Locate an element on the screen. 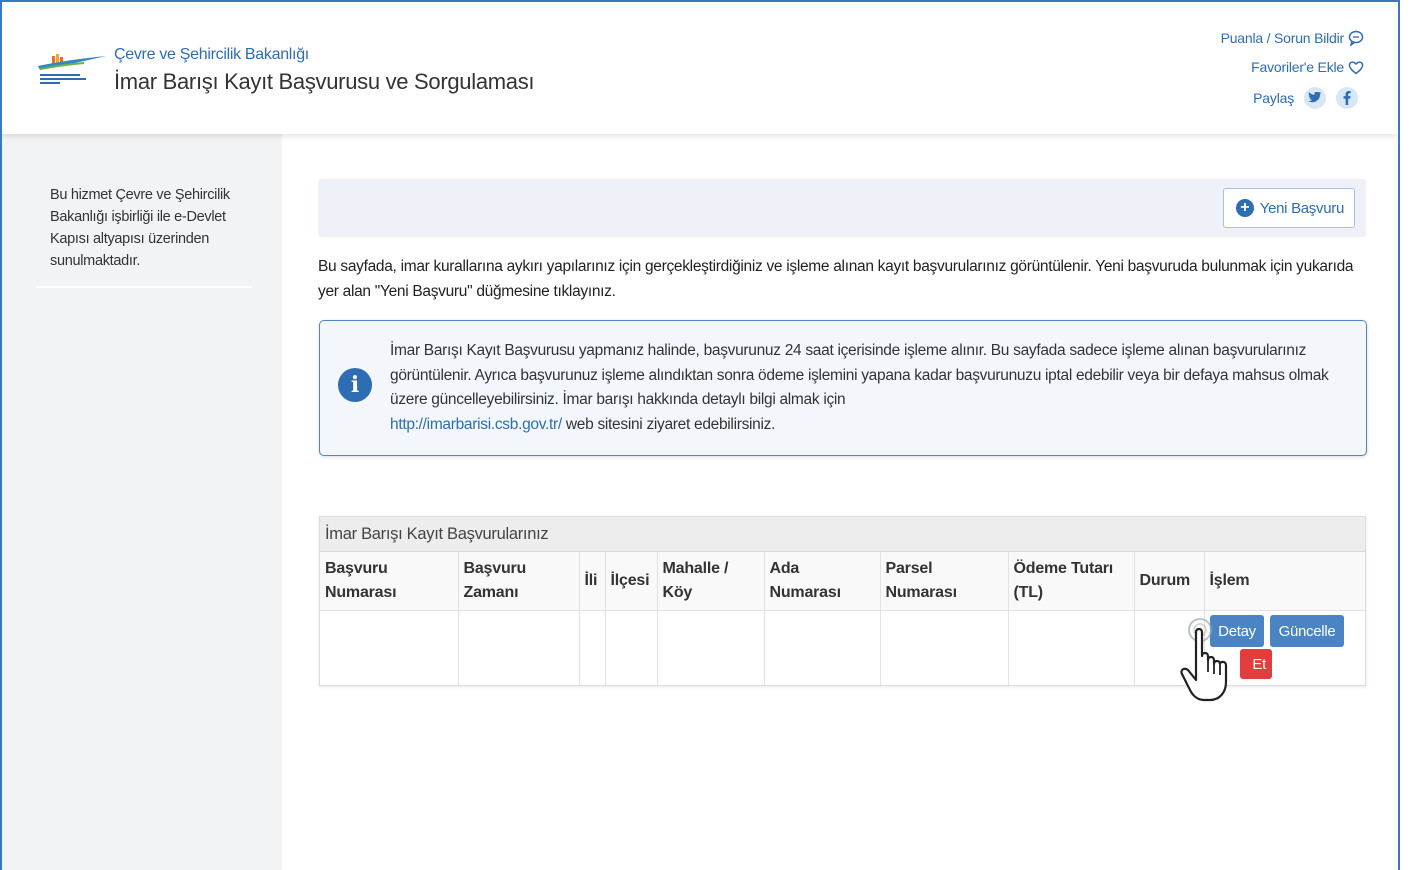 The width and height of the screenshot is (1420, 870). column-header-neighborhood: Mahalle / Köy is located at coordinates (711, 581).